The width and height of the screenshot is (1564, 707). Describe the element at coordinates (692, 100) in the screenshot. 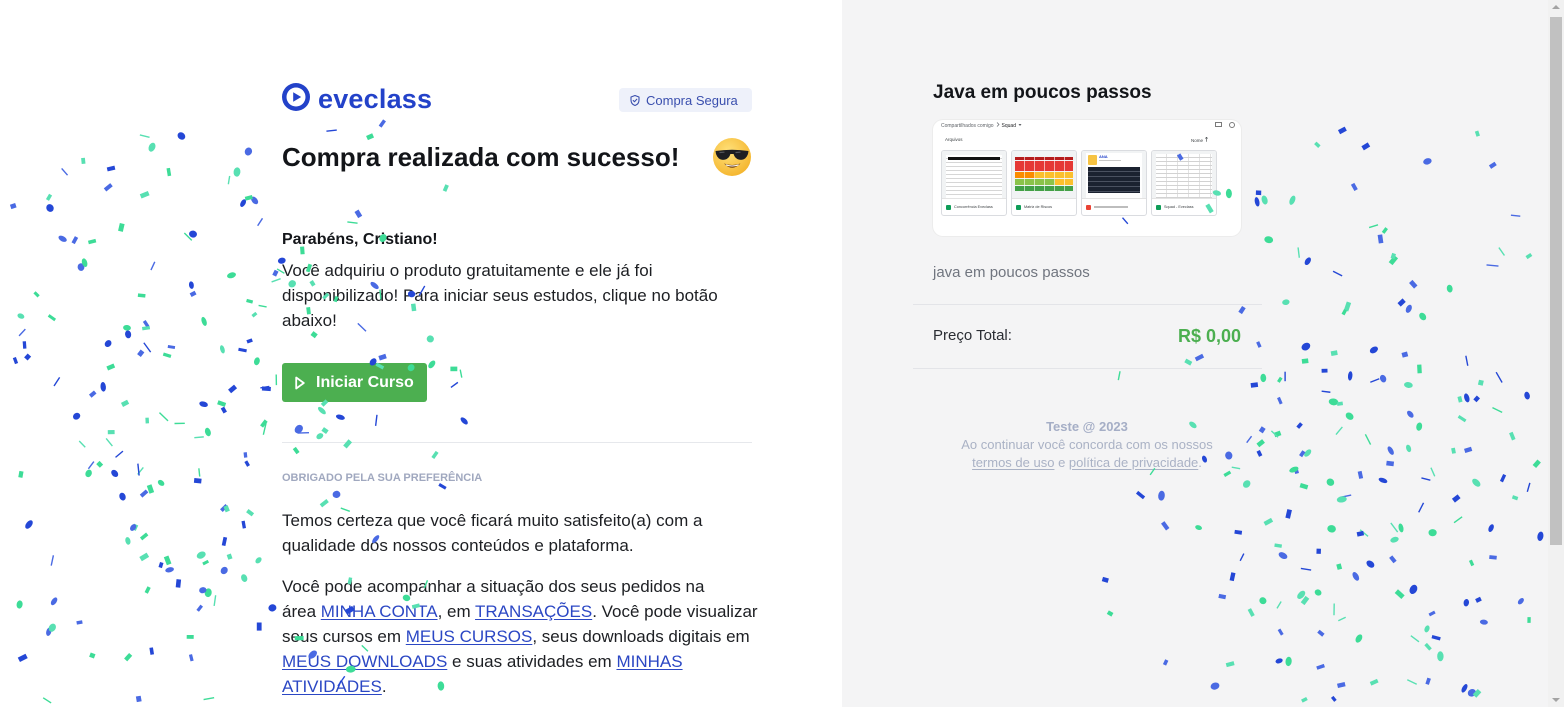

I see `secure-badge-label: Compra Segura` at that location.